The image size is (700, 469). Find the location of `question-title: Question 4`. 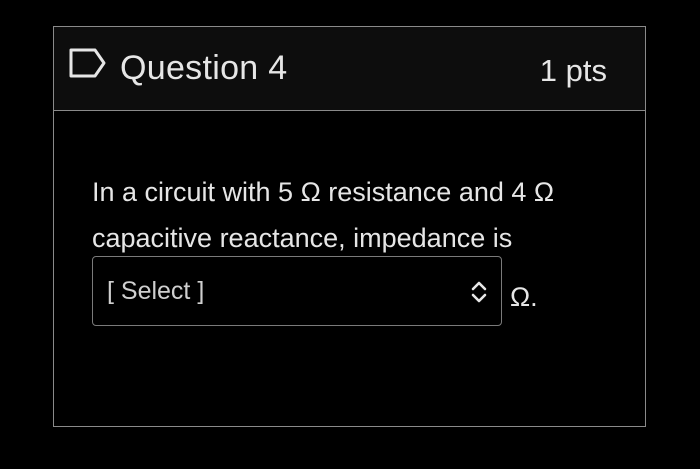

question-title: Question 4 is located at coordinates (204, 68).